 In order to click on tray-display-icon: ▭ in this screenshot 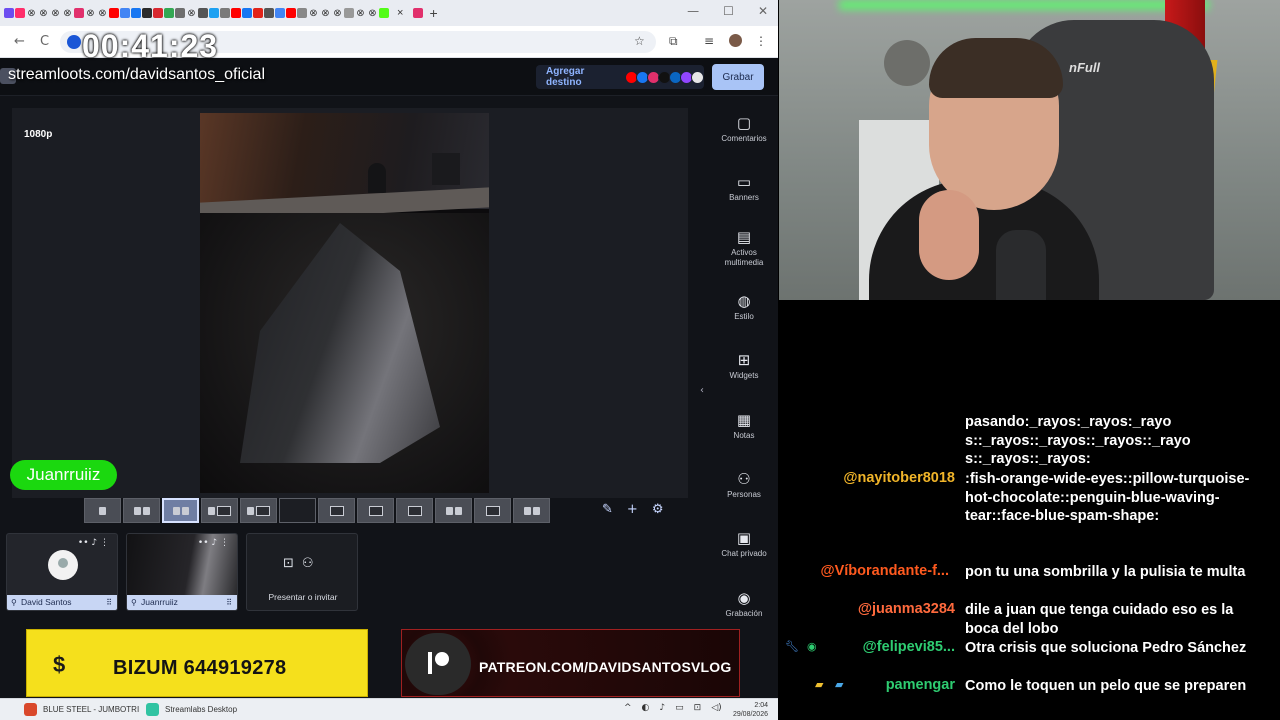, I will do `click(679, 708)`.